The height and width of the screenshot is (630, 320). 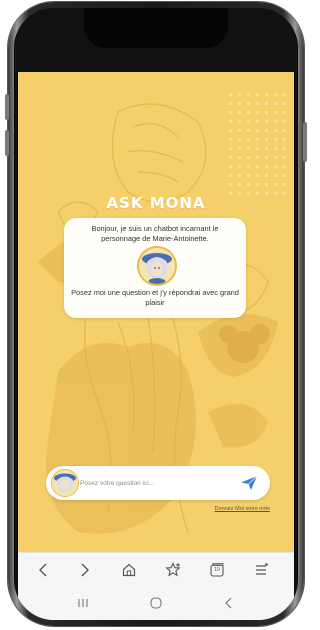 I want to click on rating-link: Donnez Moi votre note, so click(x=242, y=509).